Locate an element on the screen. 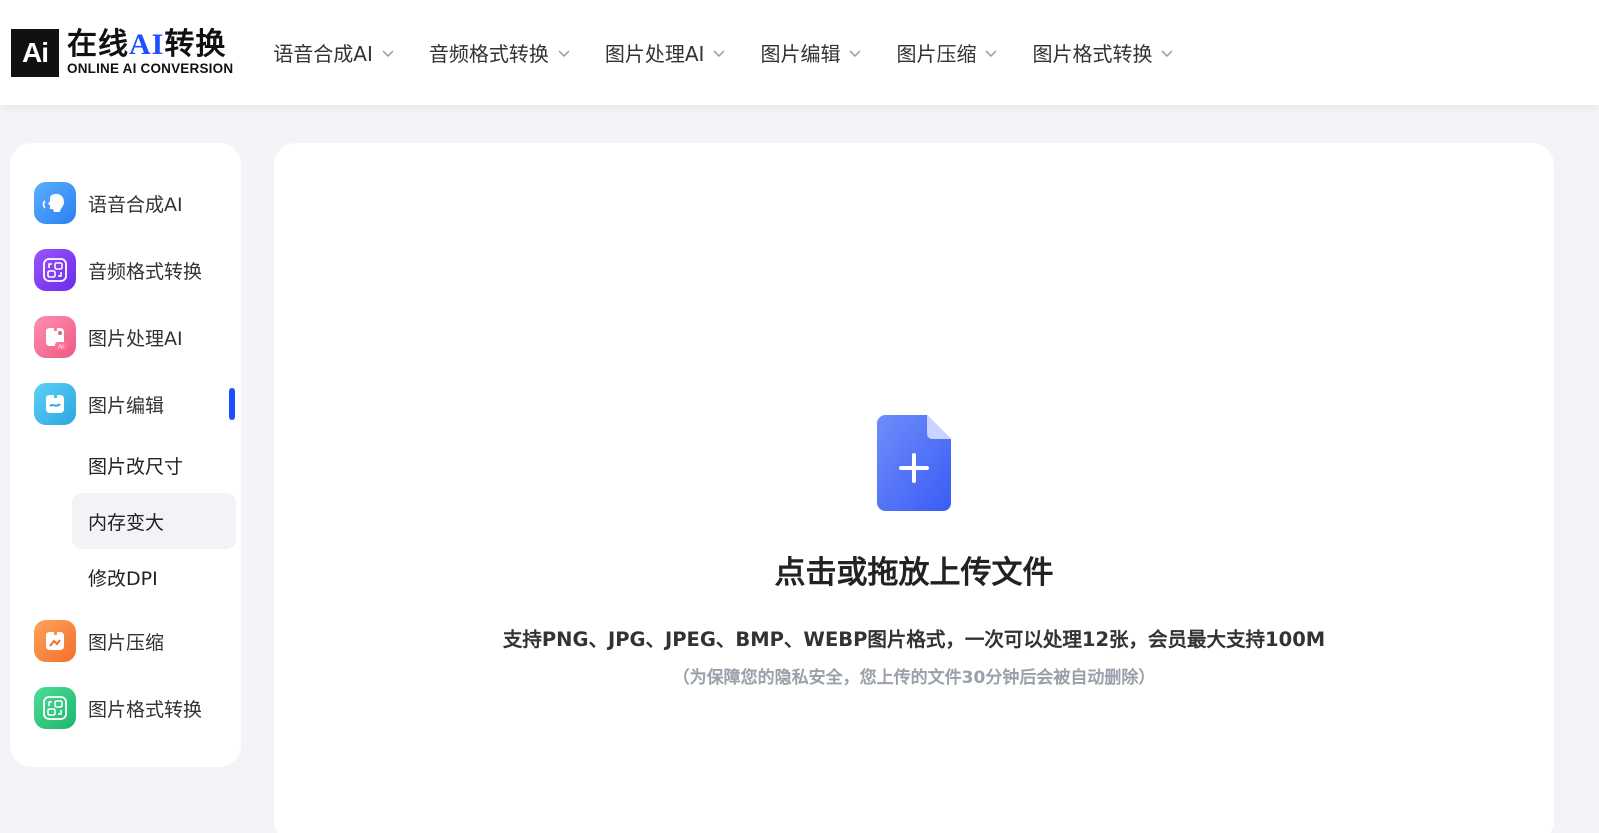 The height and width of the screenshot is (833, 1599). sidebar-item-image-edit: 图片编辑 is located at coordinates (99, 404).